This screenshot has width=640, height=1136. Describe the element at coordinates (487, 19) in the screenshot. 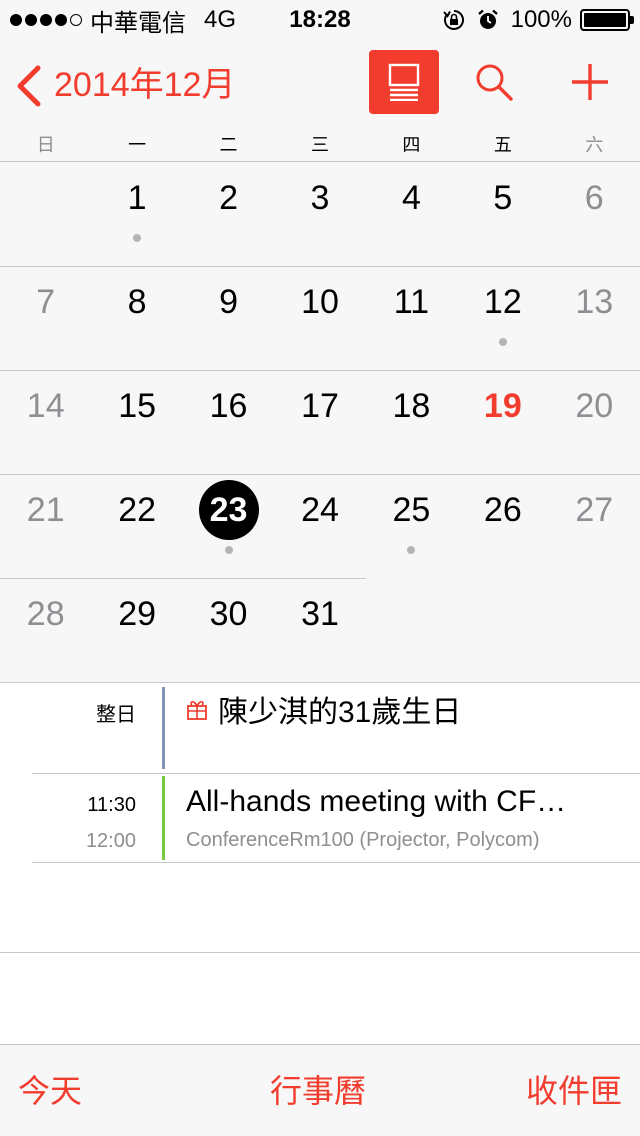

I see `alarm-icon` at that location.